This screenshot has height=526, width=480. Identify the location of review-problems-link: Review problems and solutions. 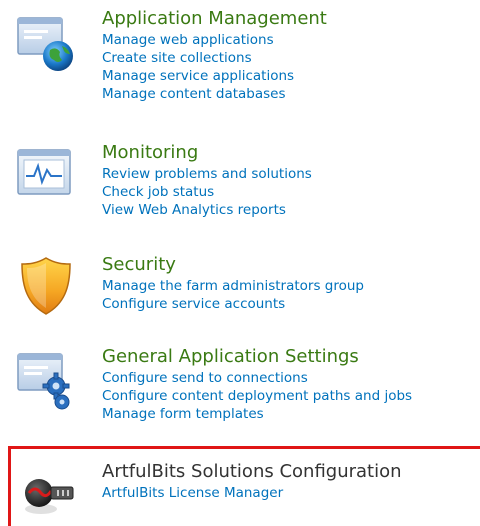
(291, 174).